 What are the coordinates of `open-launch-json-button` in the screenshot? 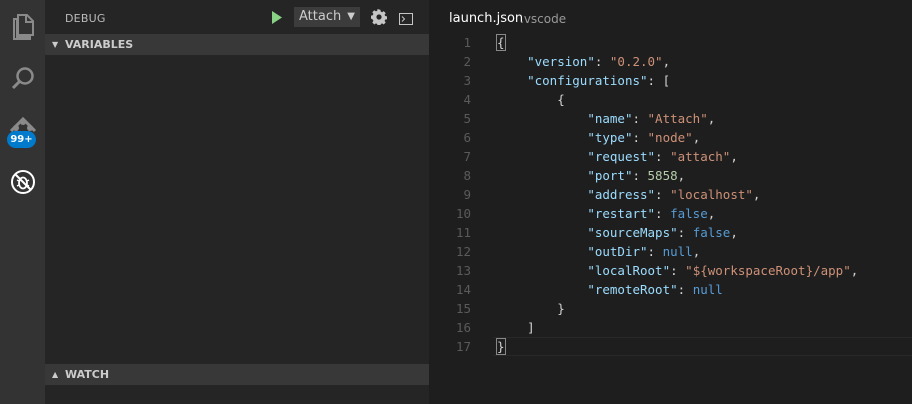 It's located at (379, 17).